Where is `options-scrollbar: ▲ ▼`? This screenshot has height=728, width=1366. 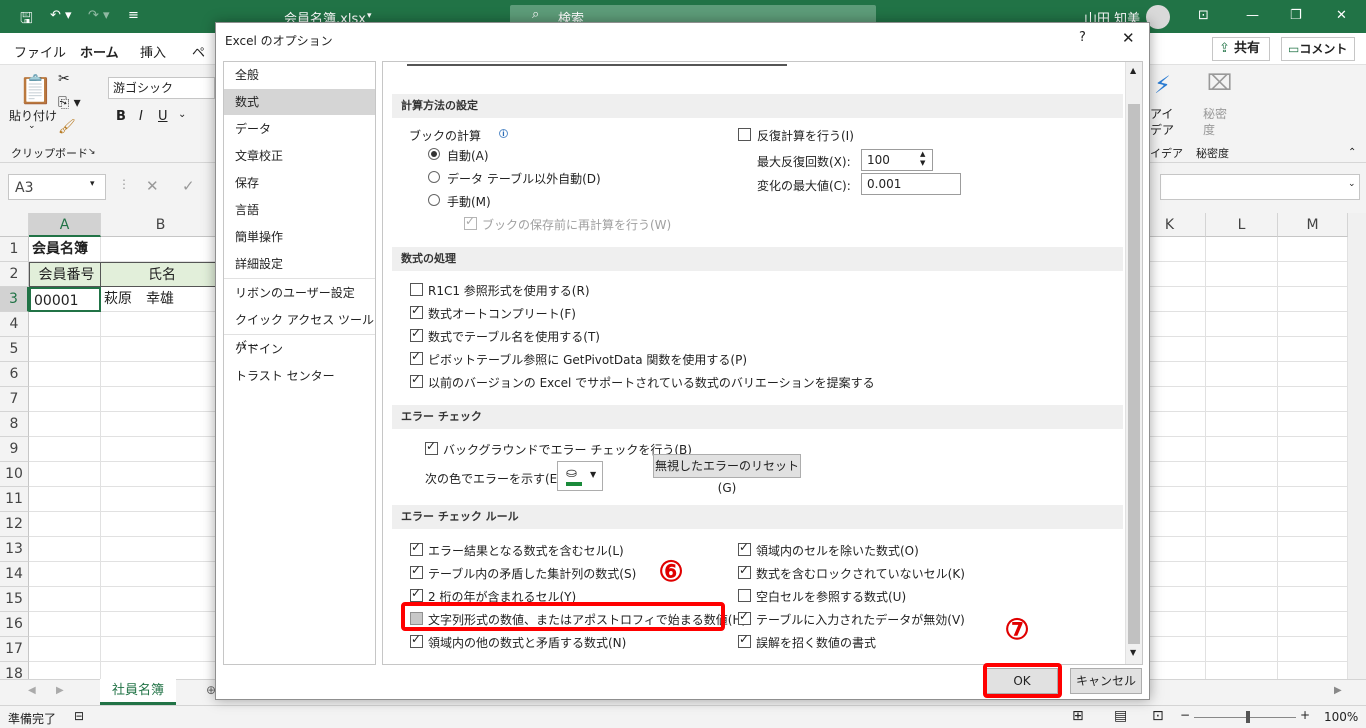 options-scrollbar: ▲ ▼ is located at coordinates (1133, 363).